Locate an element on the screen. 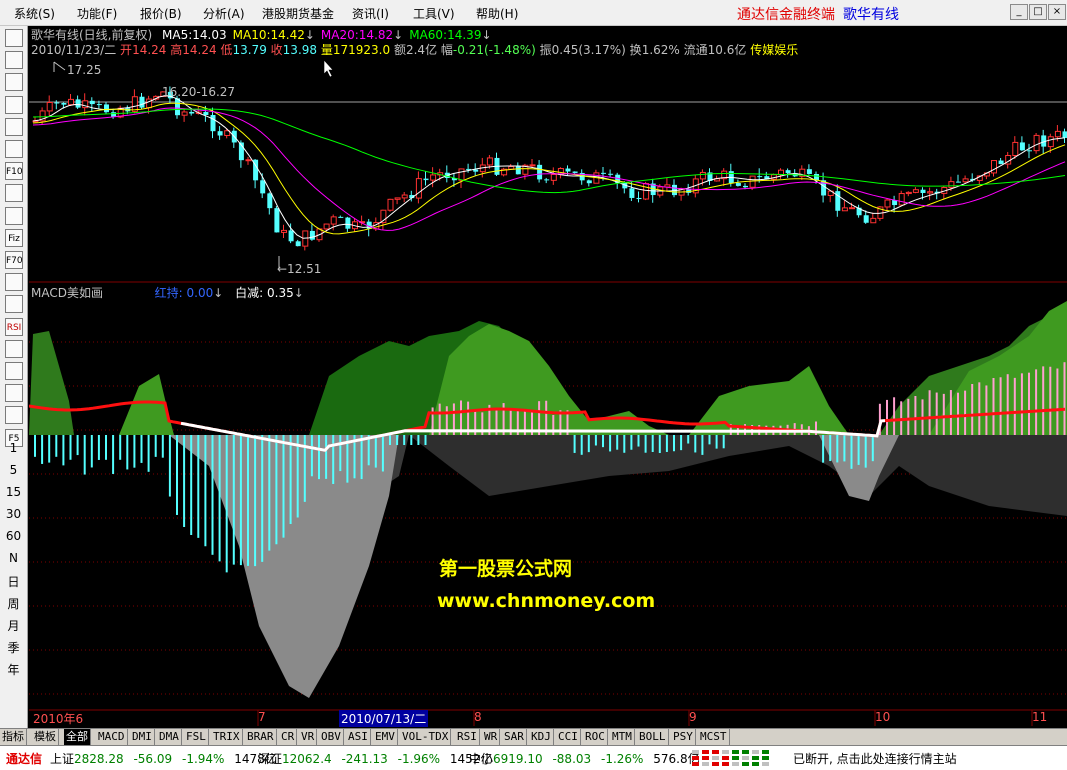 This screenshot has height=770, width=1067. connection-status: 已断开, 点击此处连接行情主站 is located at coordinates (875, 758).